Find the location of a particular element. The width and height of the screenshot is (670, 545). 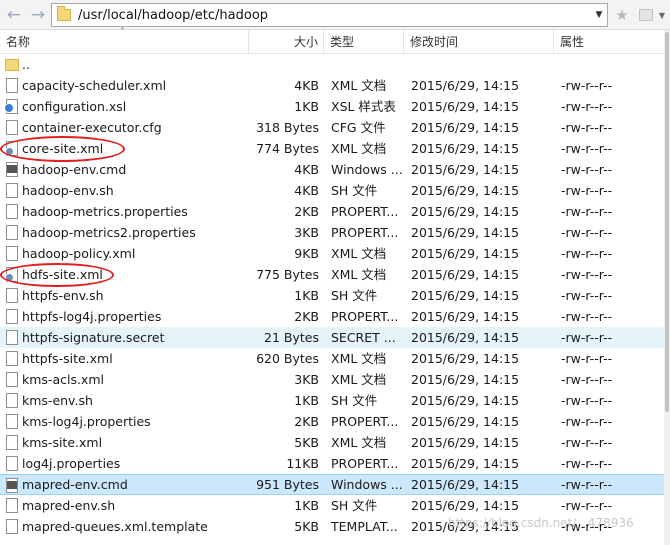

column-size: 大小 is located at coordinates (286, 42).